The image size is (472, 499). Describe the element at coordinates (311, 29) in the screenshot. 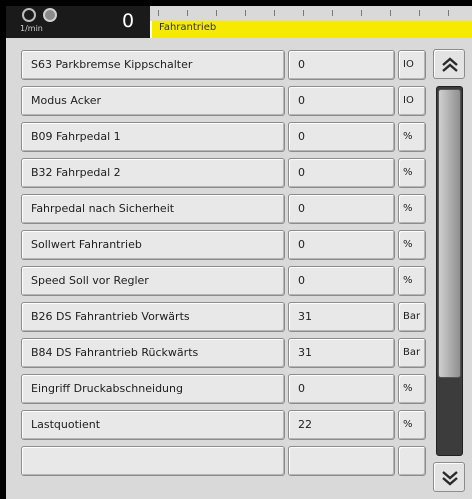

I see `title-bar: Fahrantrieb` at that location.